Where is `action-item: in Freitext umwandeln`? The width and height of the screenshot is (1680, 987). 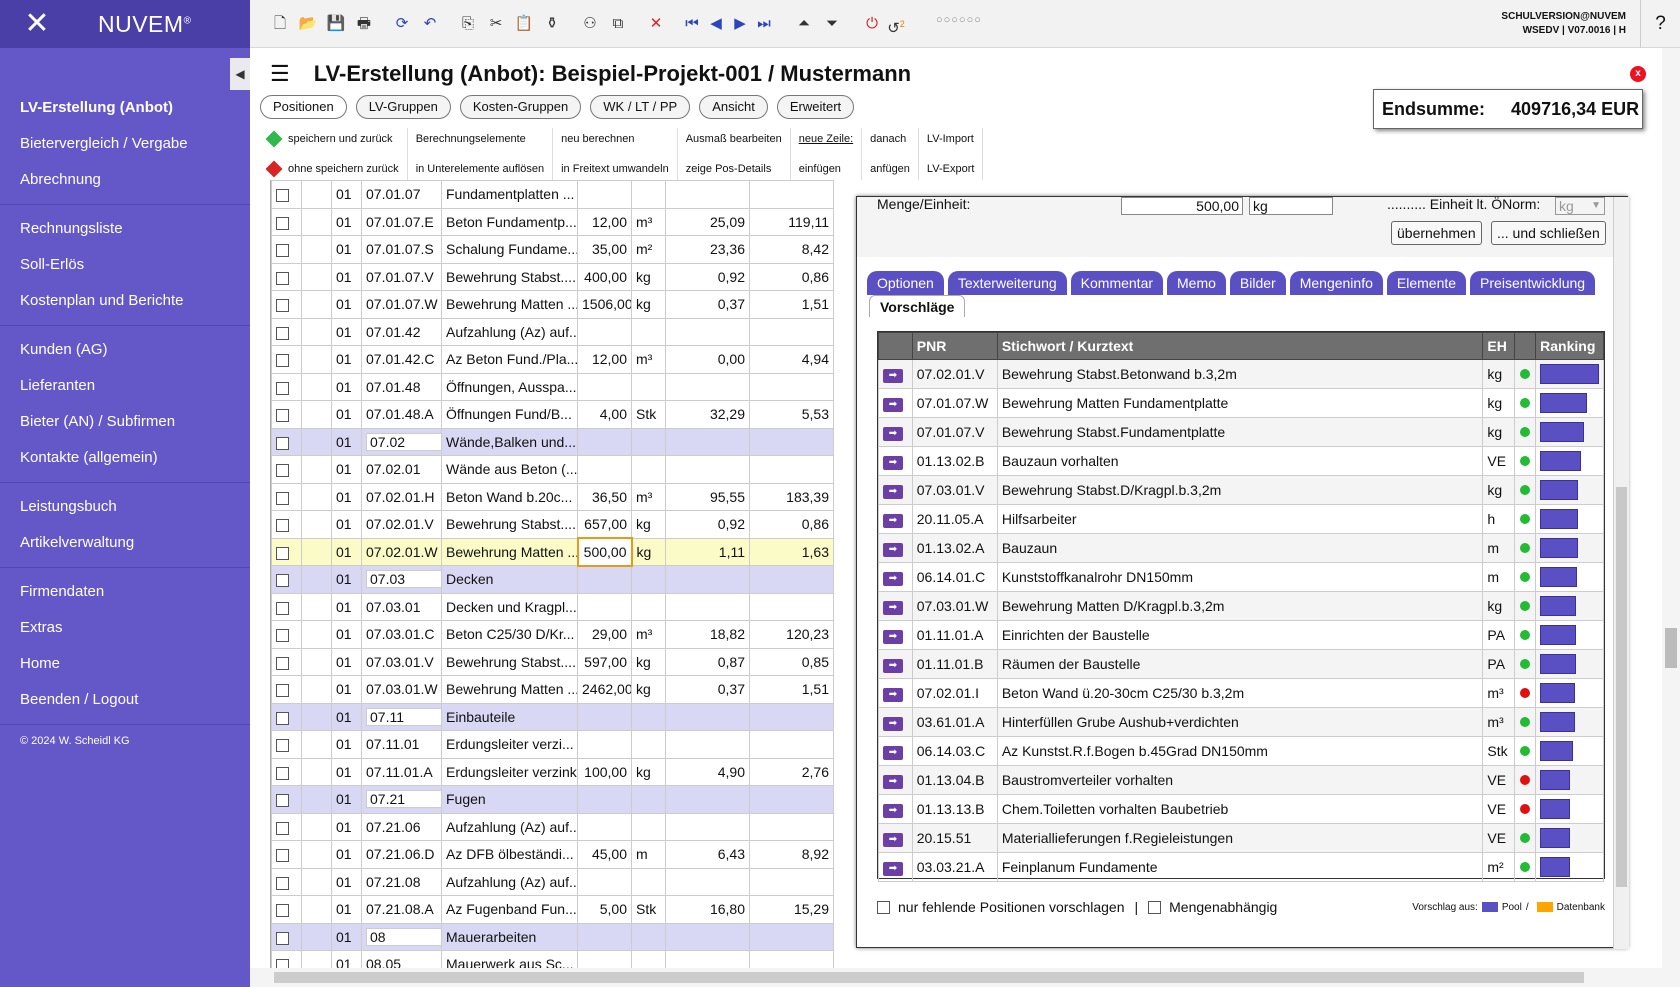
action-item: in Freitext umwandeln is located at coordinates (615, 169).